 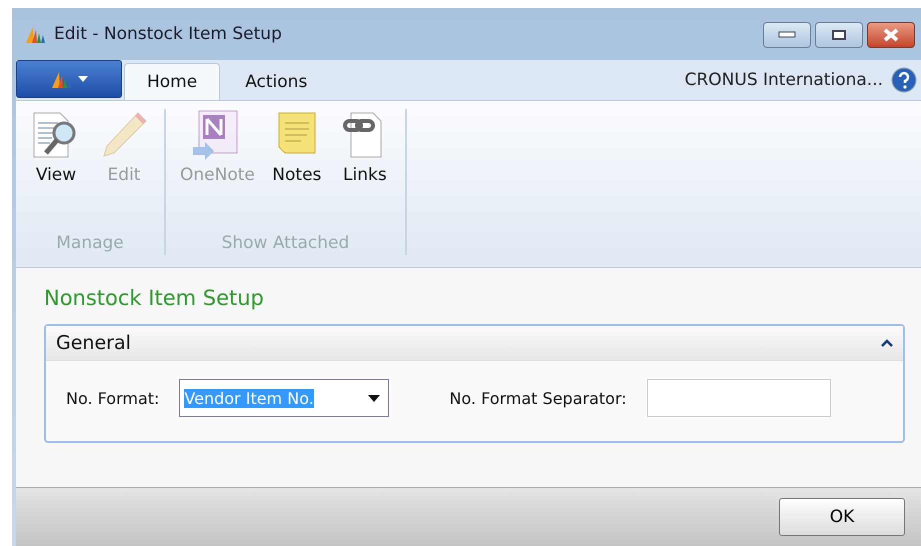 I want to click on close-icon, so click(x=891, y=35).